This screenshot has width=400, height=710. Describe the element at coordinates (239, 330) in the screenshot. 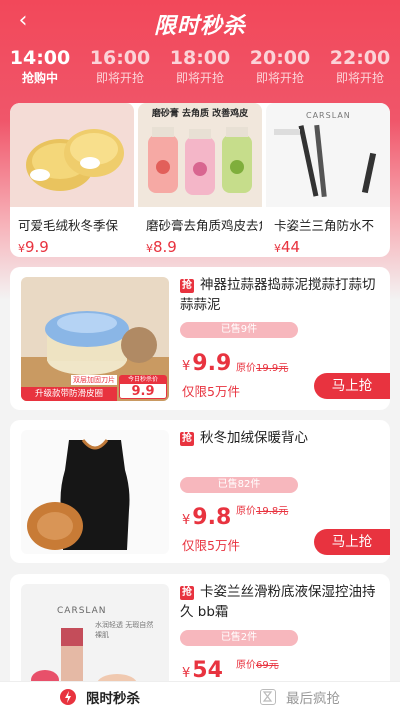

I see `sold-count-bar: 已售9件` at that location.